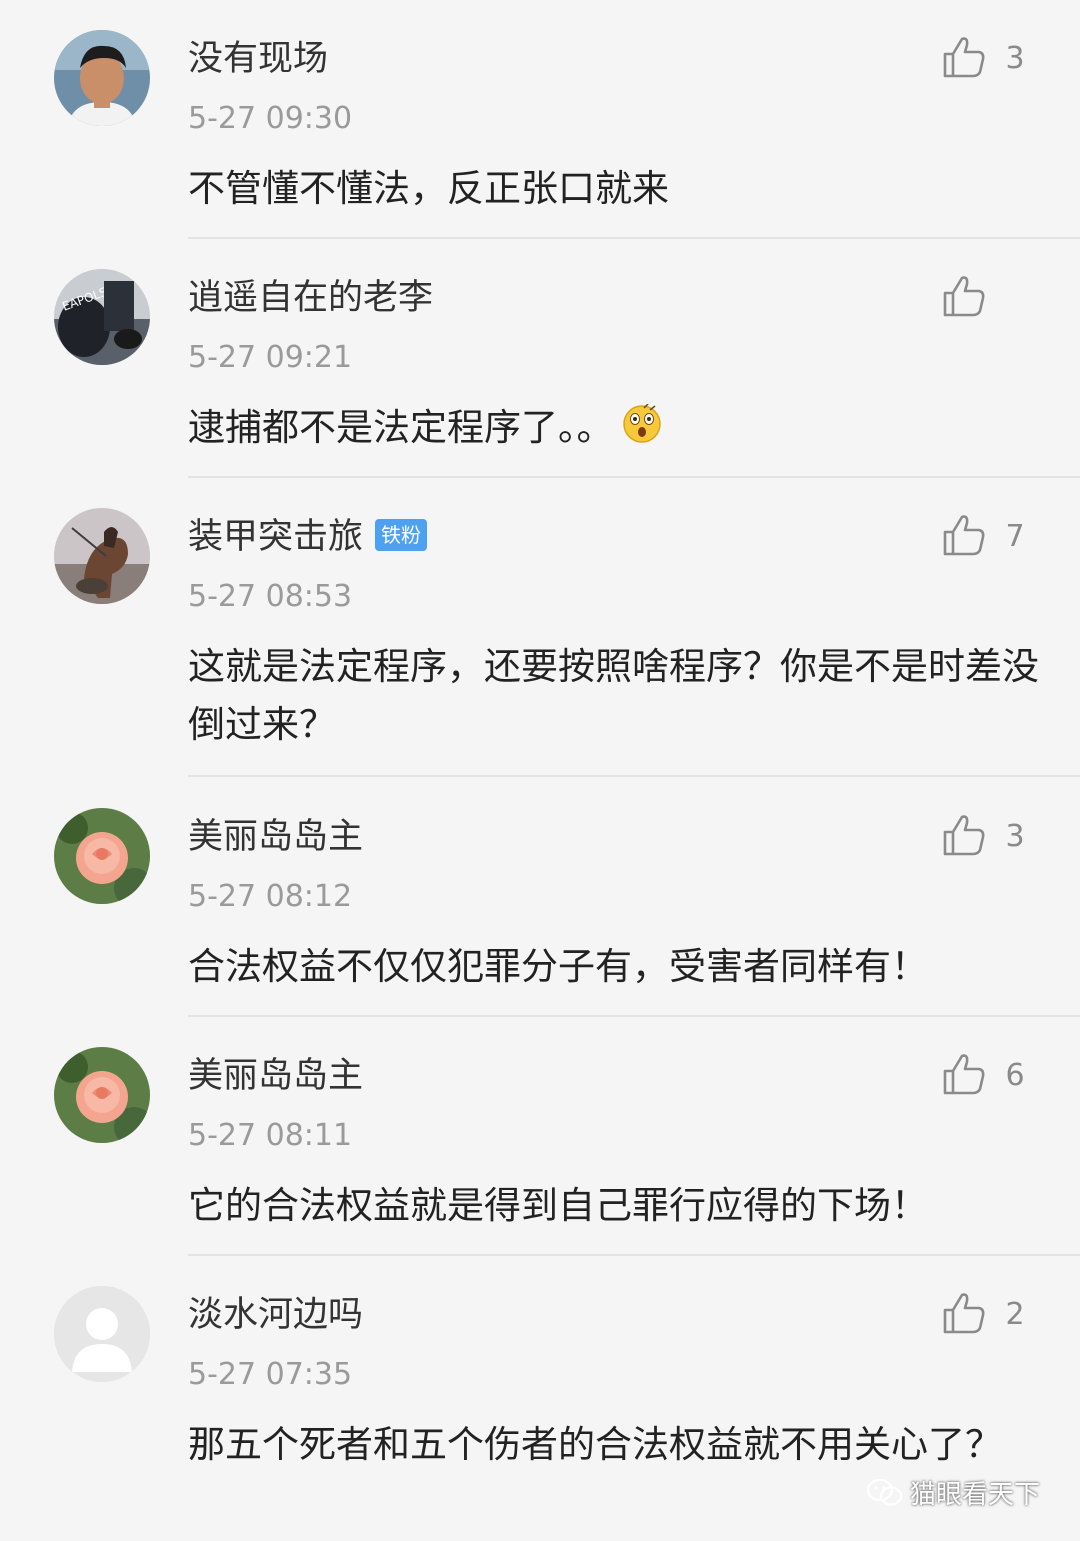  Describe the element at coordinates (102, 1334) in the screenshot. I see `default-user-avatar` at that location.